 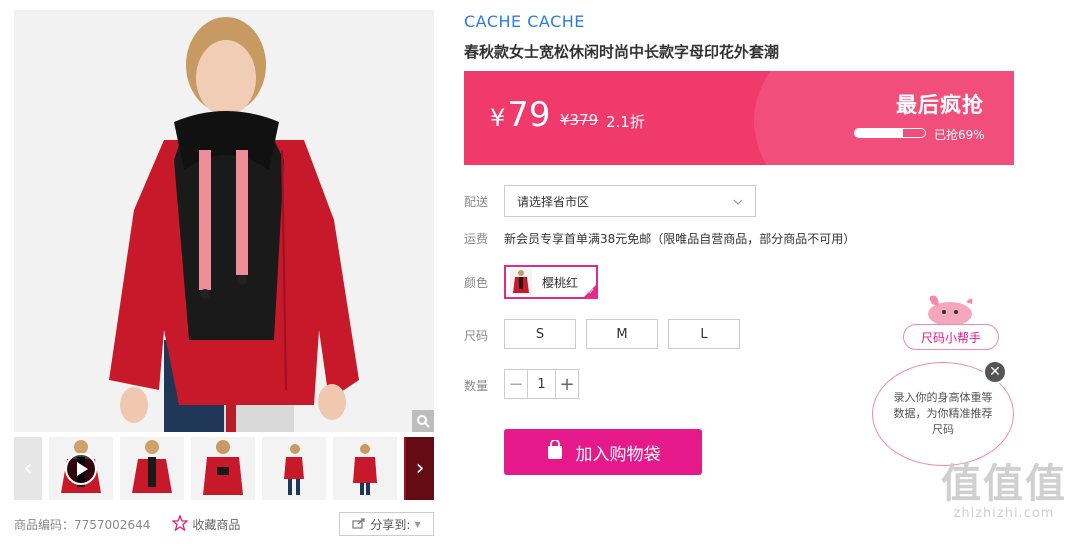 I want to click on original-price: ¥379, so click(x=579, y=120).